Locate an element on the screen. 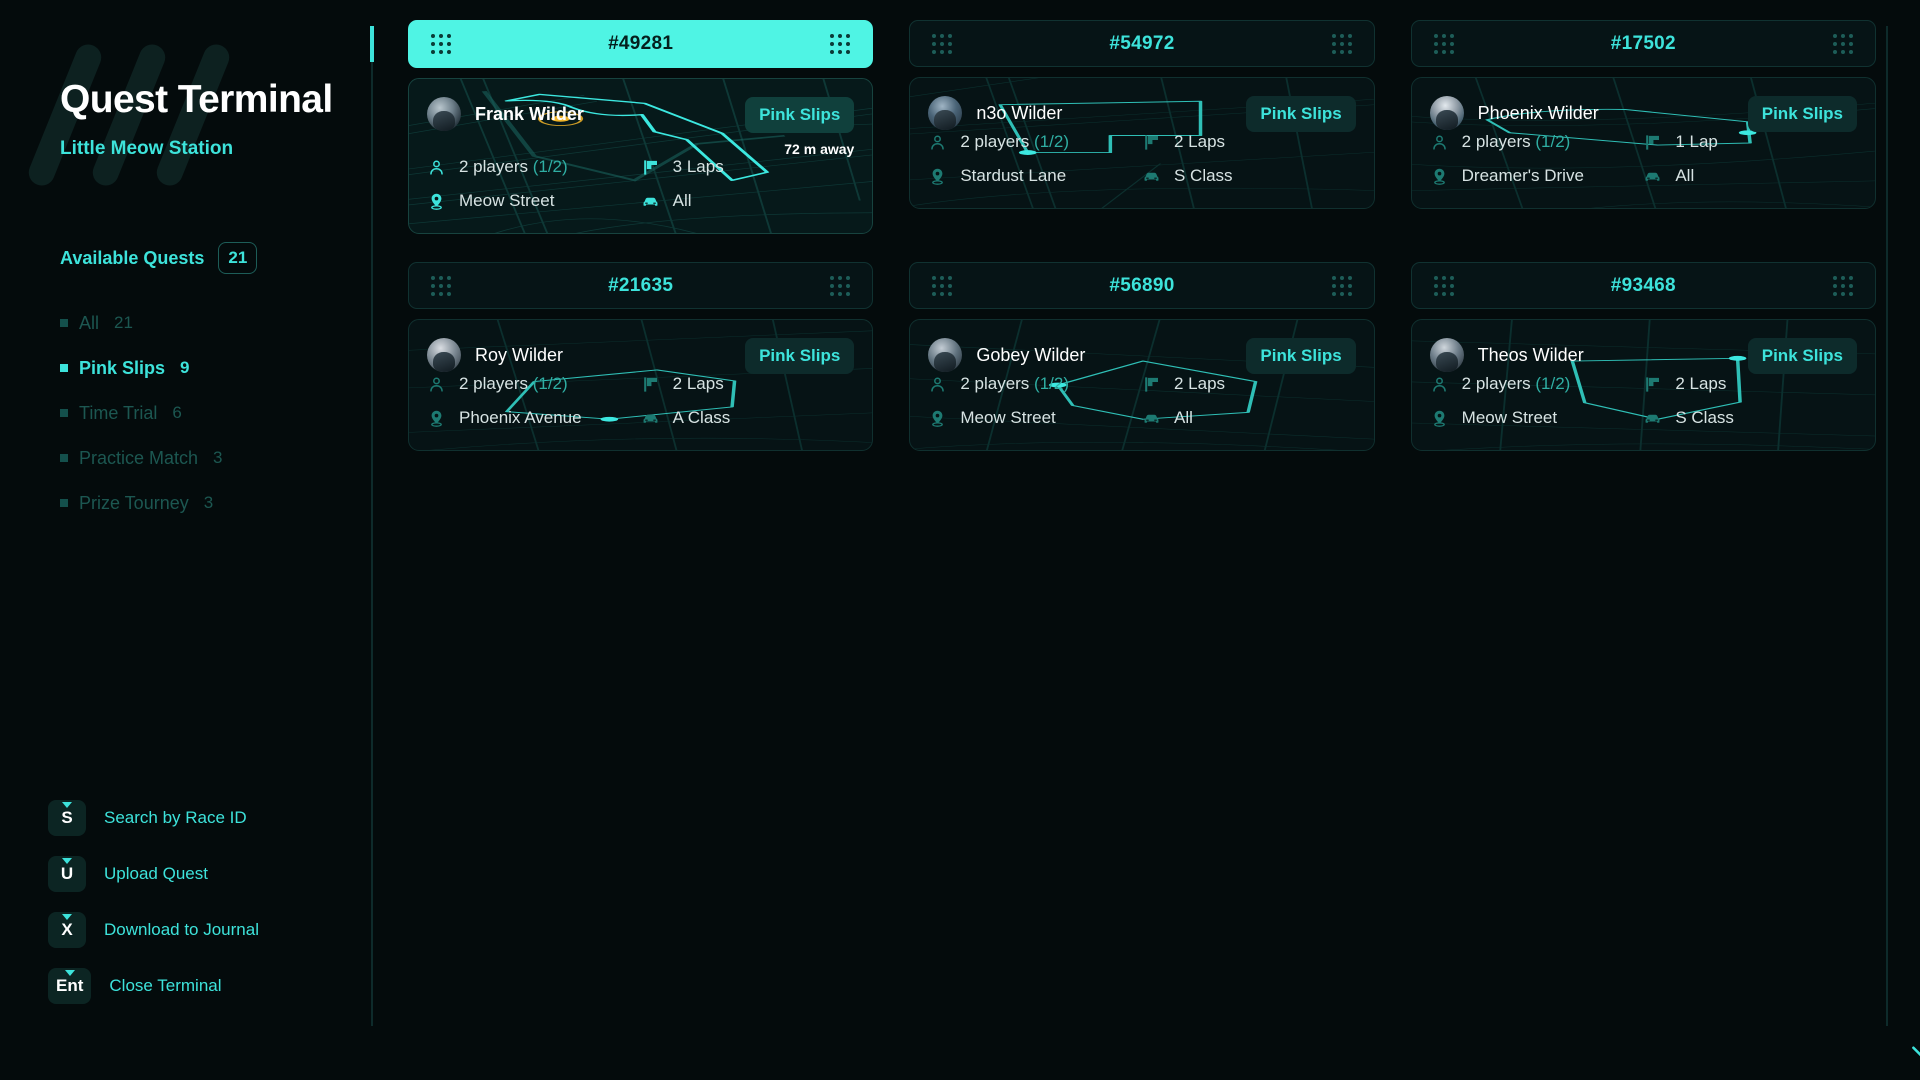  player-name: Frank Wilder is located at coordinates (529, 113).